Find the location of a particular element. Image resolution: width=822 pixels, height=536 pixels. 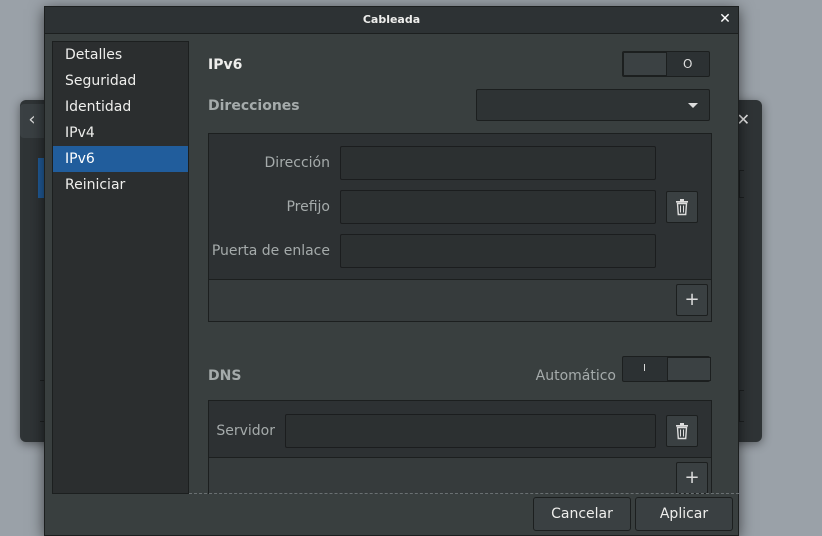

delete-dns-server-button is located at coordinates (682, 431).